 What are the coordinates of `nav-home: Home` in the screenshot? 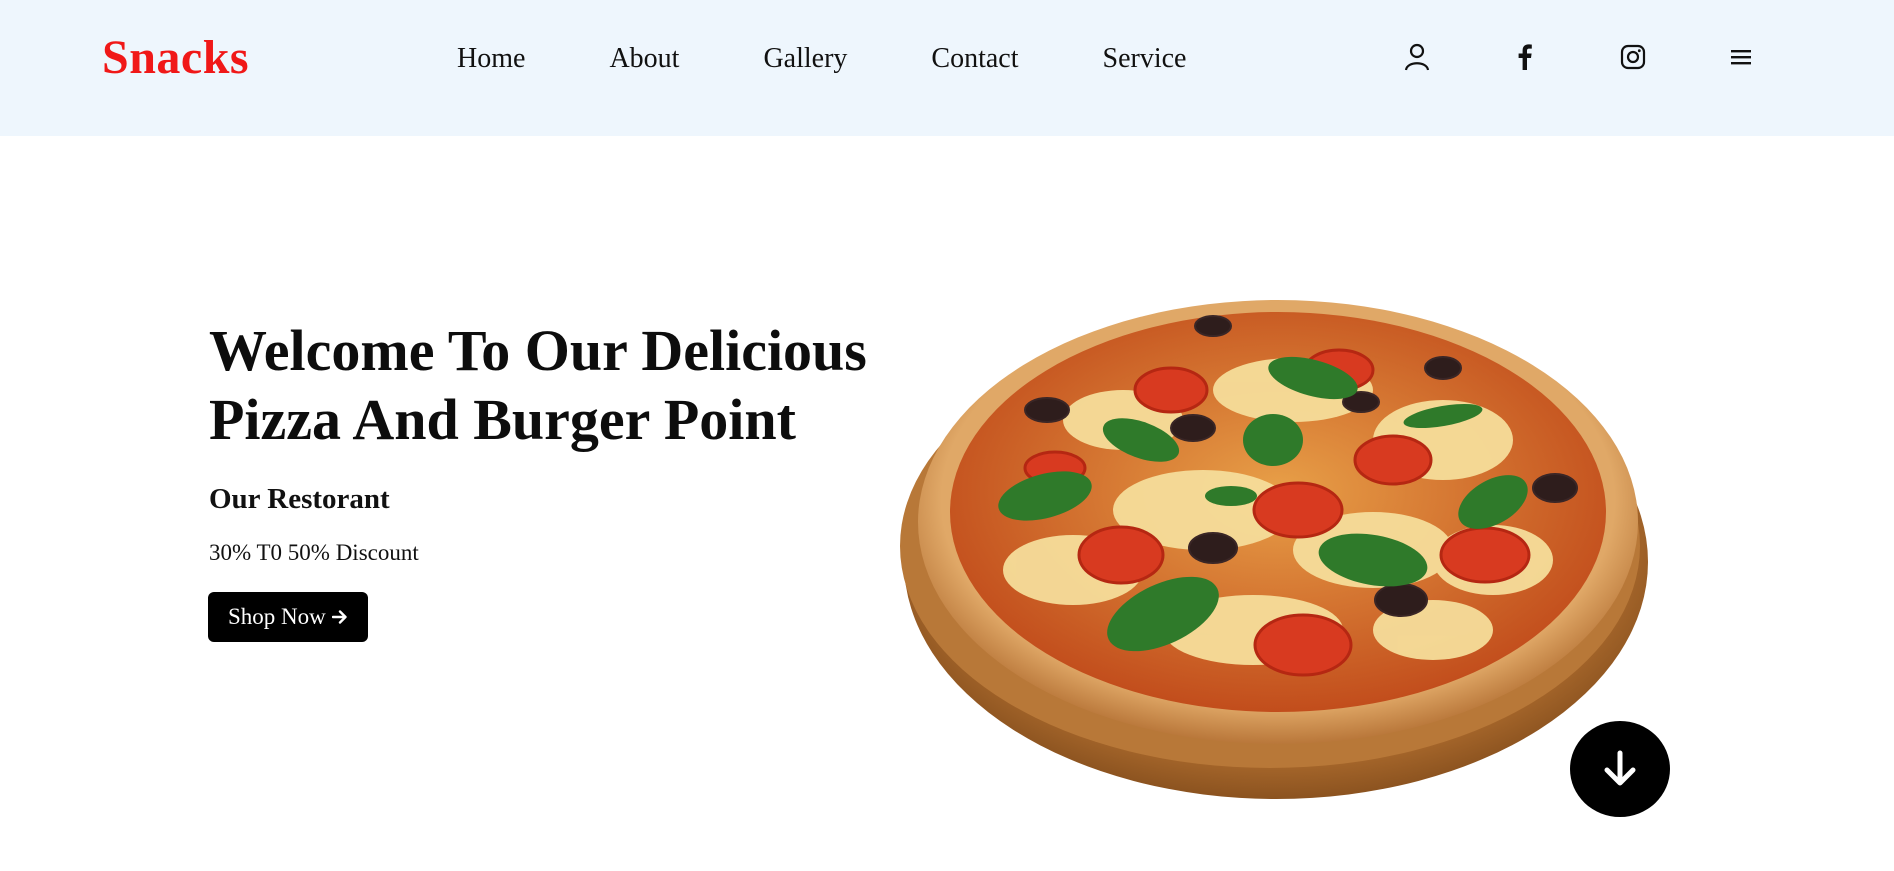 It's located at (491, 59).